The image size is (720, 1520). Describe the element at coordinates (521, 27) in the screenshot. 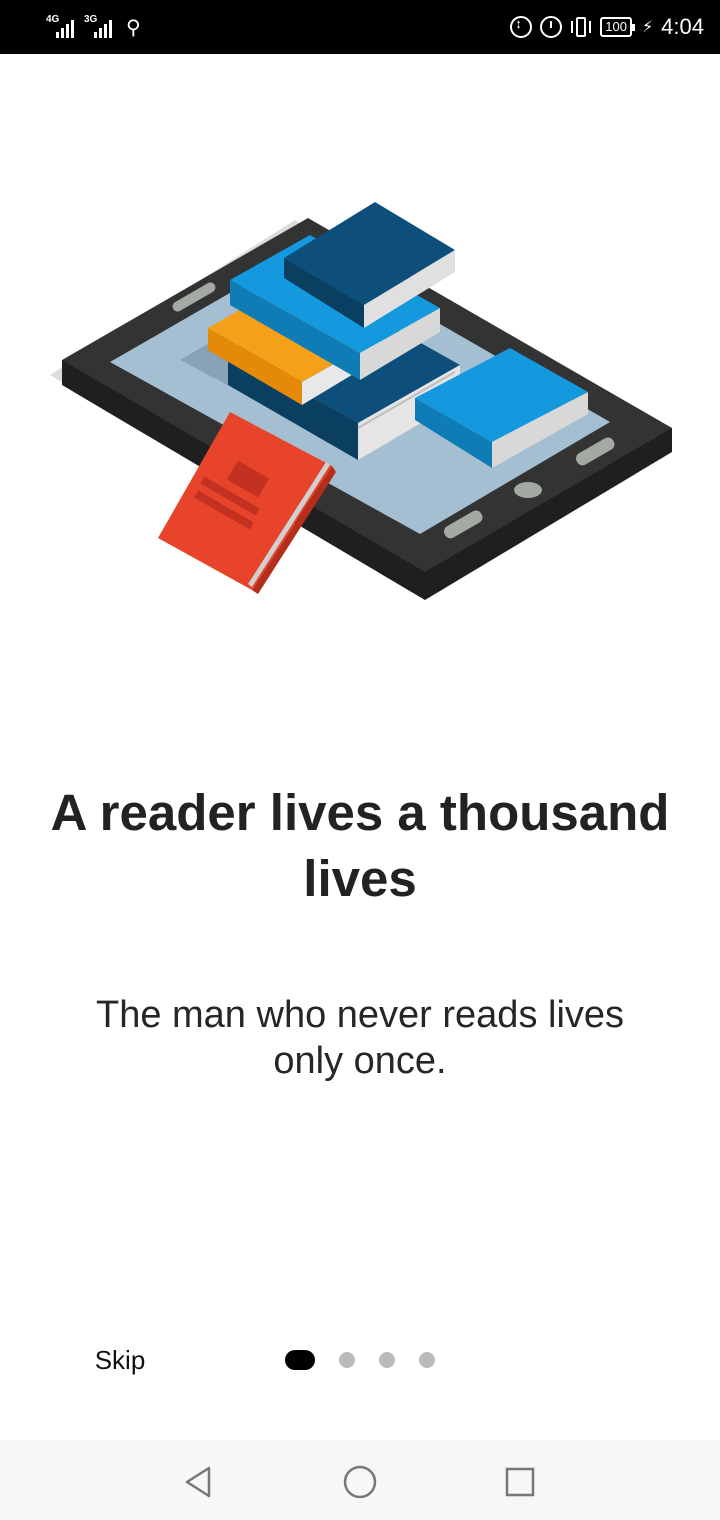

I see `data-saver-icon` at that location.